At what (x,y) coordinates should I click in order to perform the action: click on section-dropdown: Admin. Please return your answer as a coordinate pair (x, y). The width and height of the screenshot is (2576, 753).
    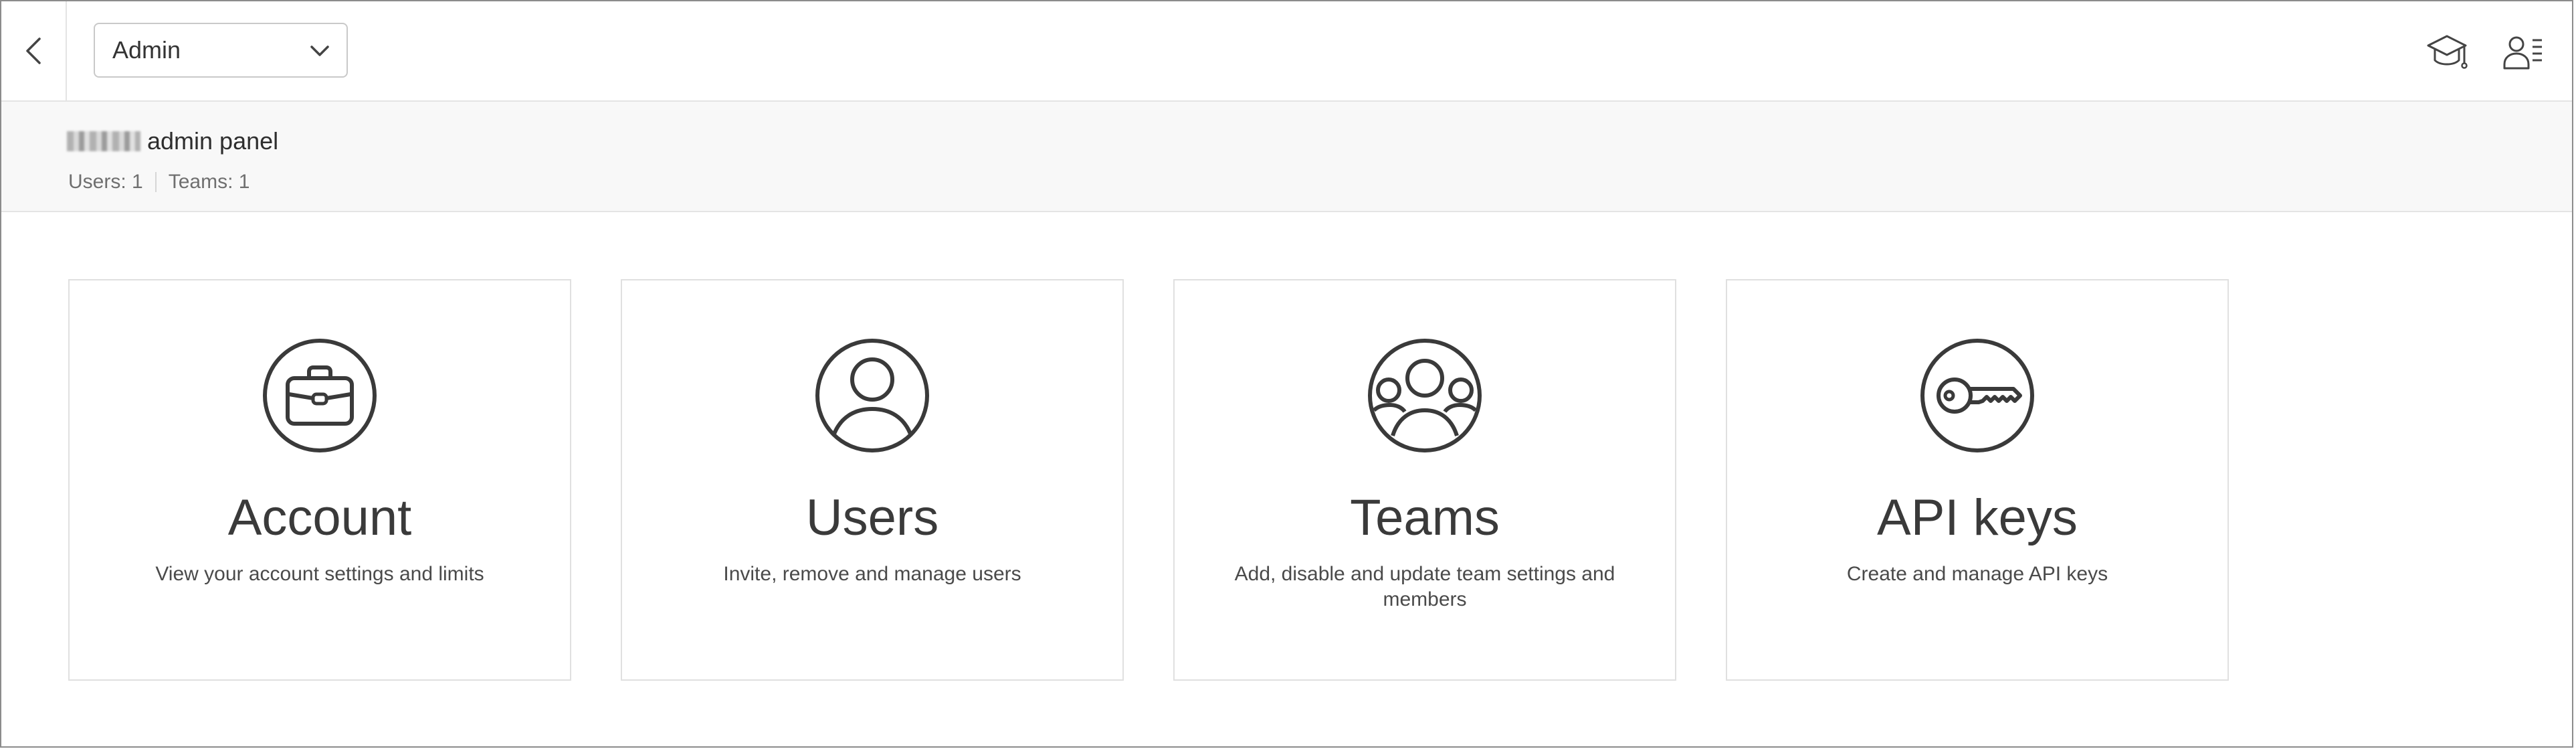
    Looking at the image, I should click on (221, 50).